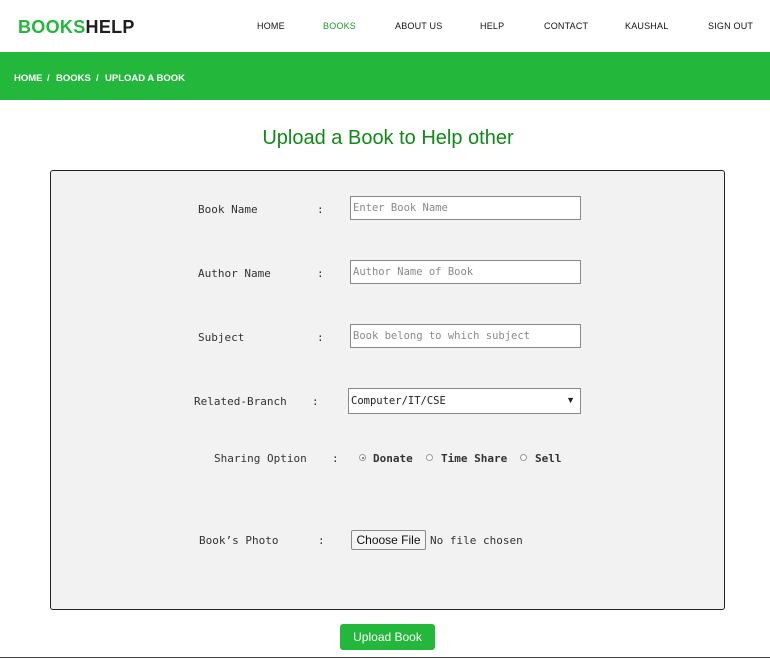  Describe the element at coordinates (570, 400) in the screenshot. I see `dropdown-arrow-icon: ▼` at that location.